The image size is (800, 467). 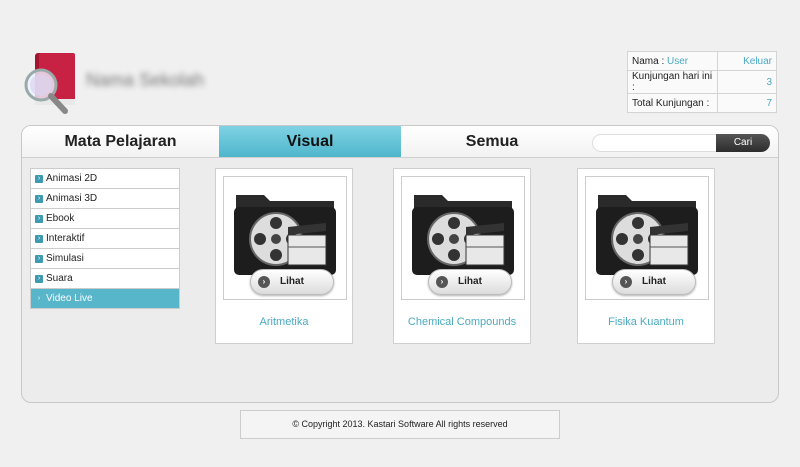 I want to click on search-button: Cari, so click(x=743, y=143).